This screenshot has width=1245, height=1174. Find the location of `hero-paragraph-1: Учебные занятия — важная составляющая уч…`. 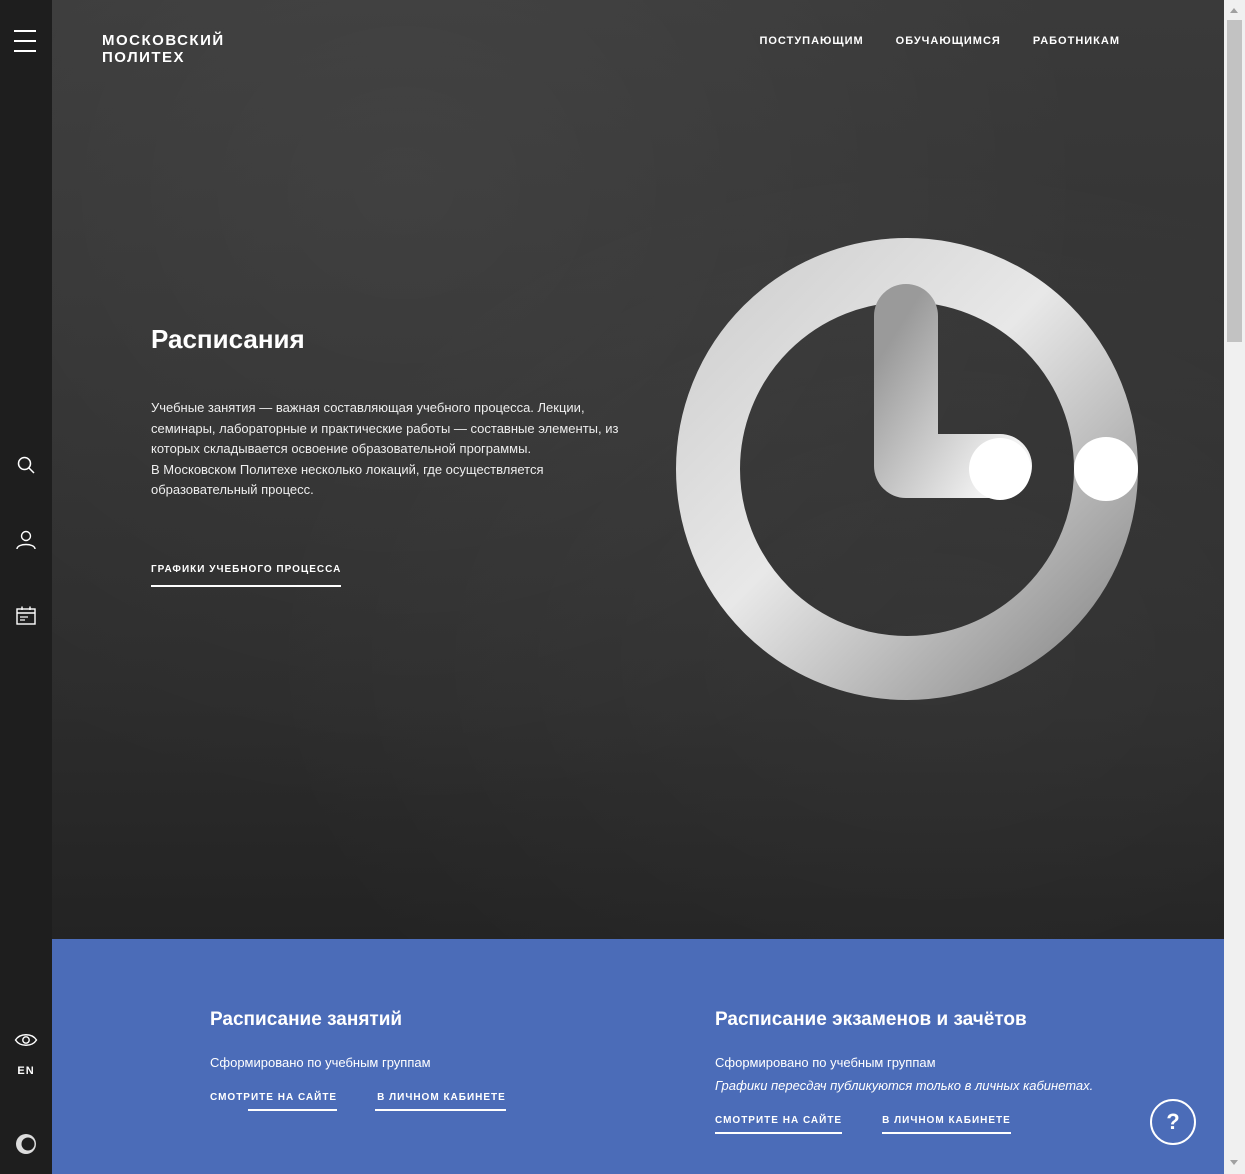

hero-paragraph-1: Учебные занятия — важная составляющая уч… is located at coordinates (385, 428).